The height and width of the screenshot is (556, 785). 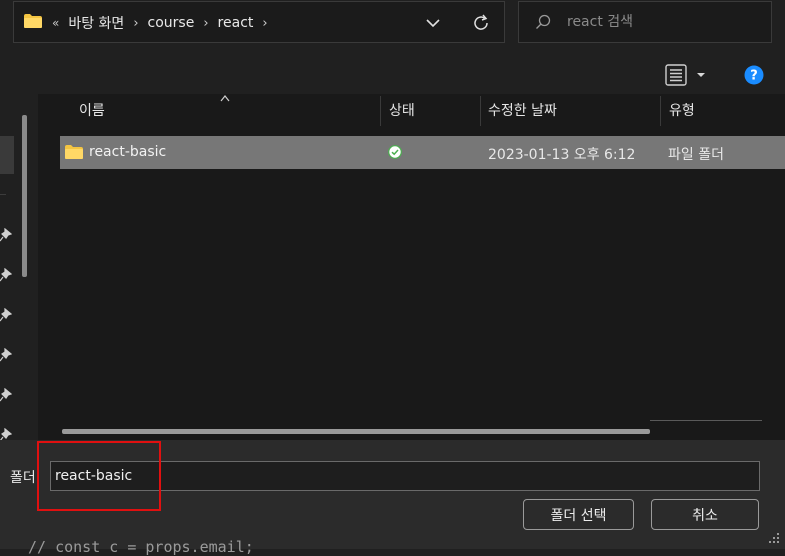 What do you see at coordinates (55, 23) in the screenshot?
I see `breadcrumb-overflow: «` at bounding box center [55, 23].